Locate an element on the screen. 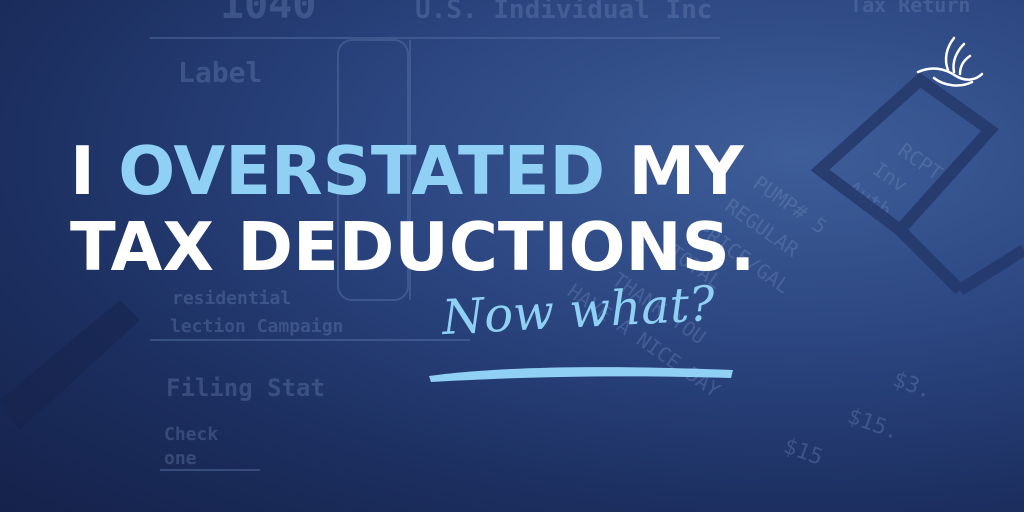 The height and width of the screenshot is (512, 1024). form-election: lection Campaign is located at coordinates (256, 326).